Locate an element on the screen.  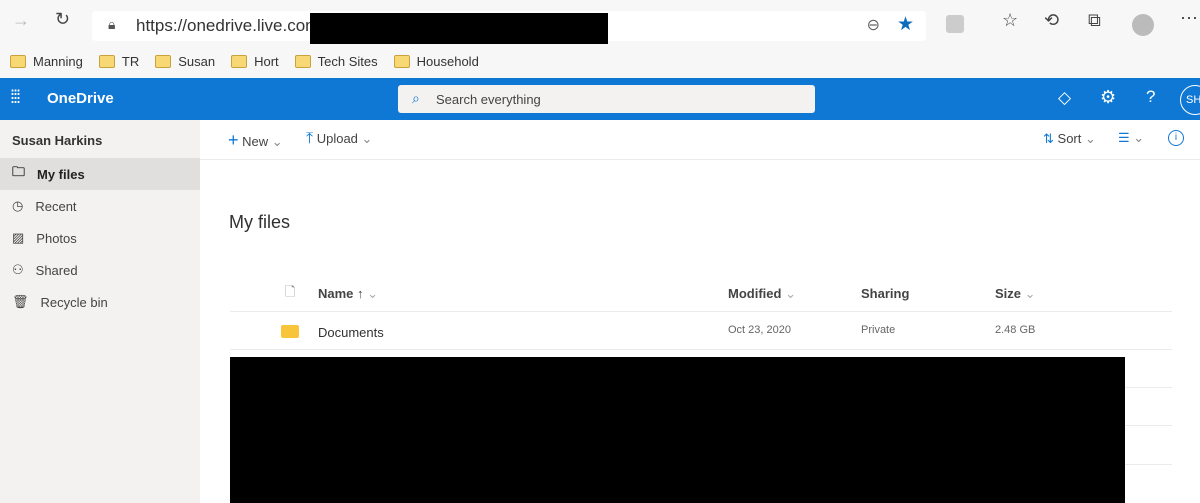
command-bar: + New ⌄ ⤒ Upload ⌄ ⇅ Sort ⌄ ☰ ⌄ i is located at coordinates (700, 140).